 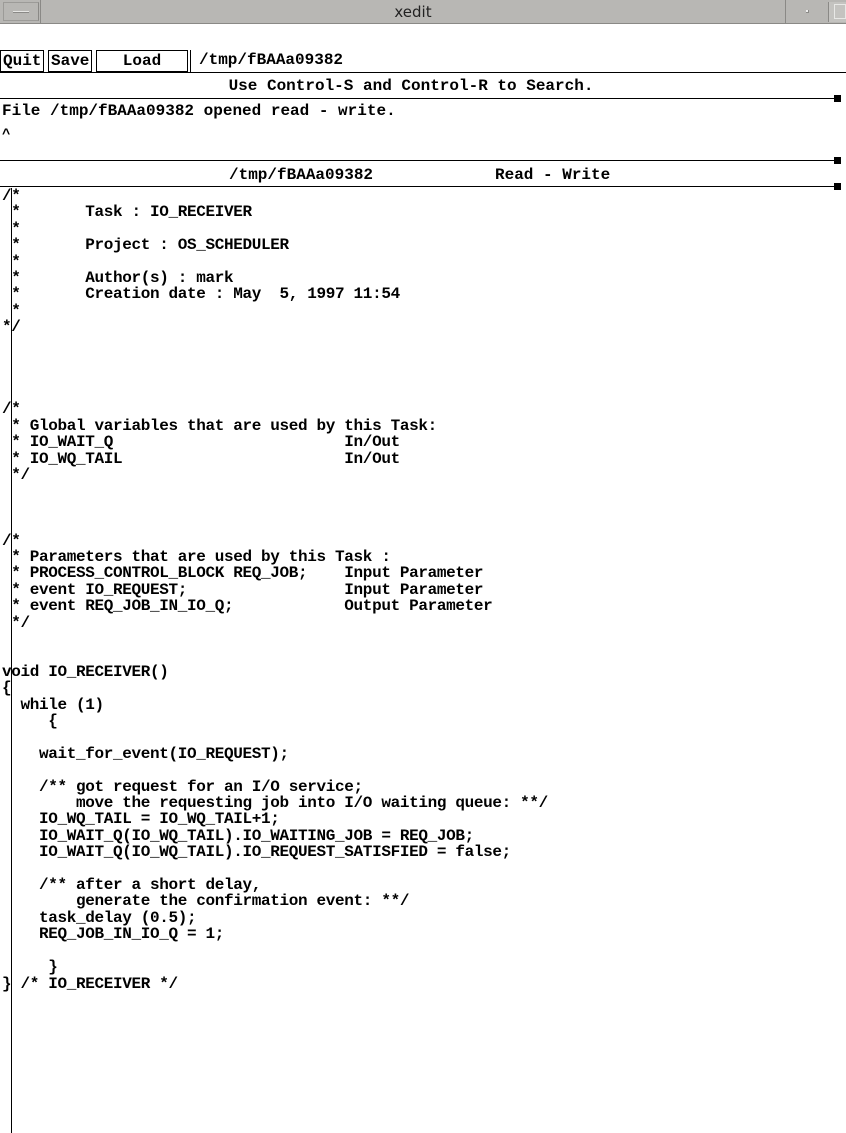 I want to click on window-menu-button, so click(x=21, y=11).